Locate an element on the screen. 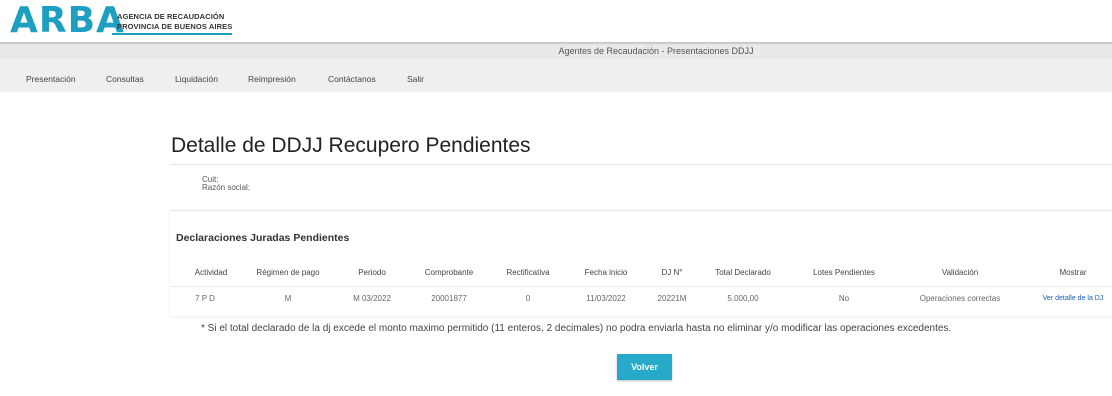 Image resolution: width=1112 pixels, height=396 pixels. cell-regimen: M is located at coordinates (288, 298).